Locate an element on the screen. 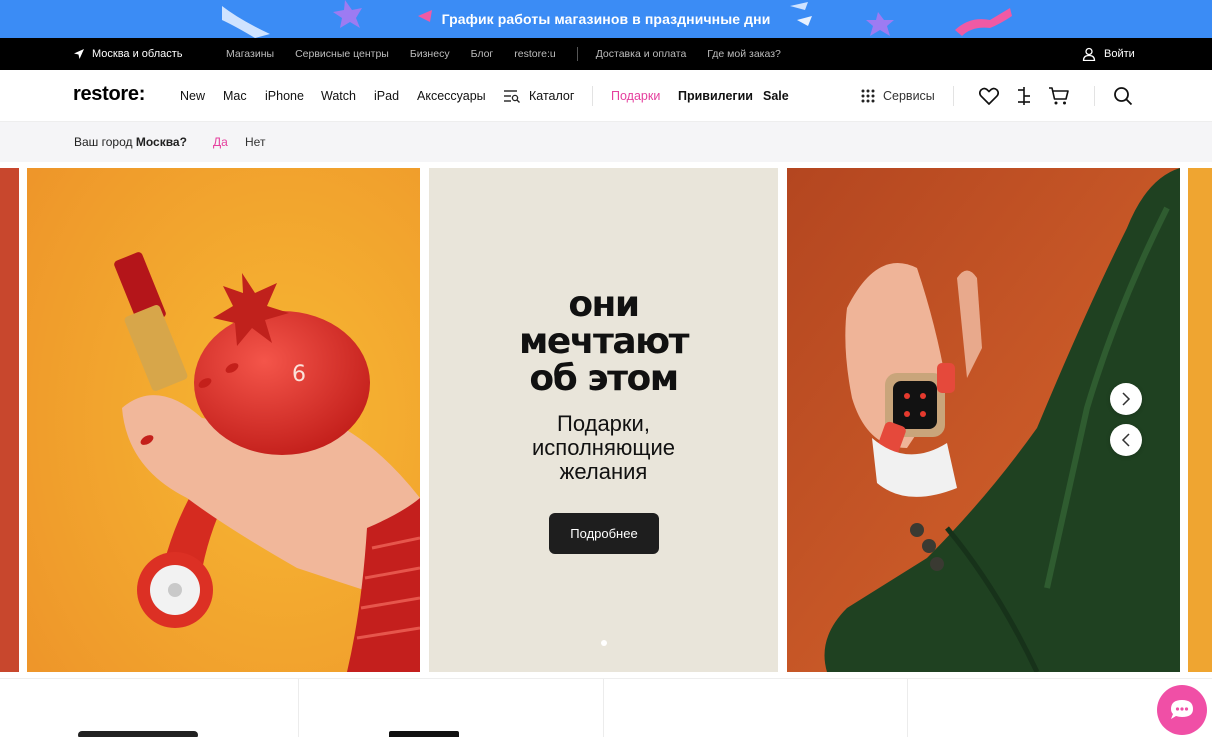  city-yes-button: Да is located at coordinates (220, 142).